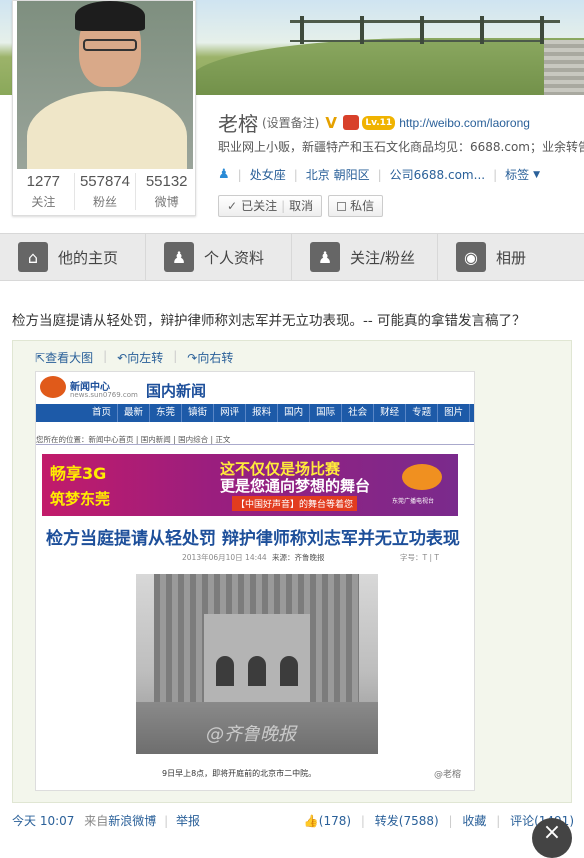 The image size is (584, 858). I want to click on stat-following: 1277 关注, so click(44, 191).